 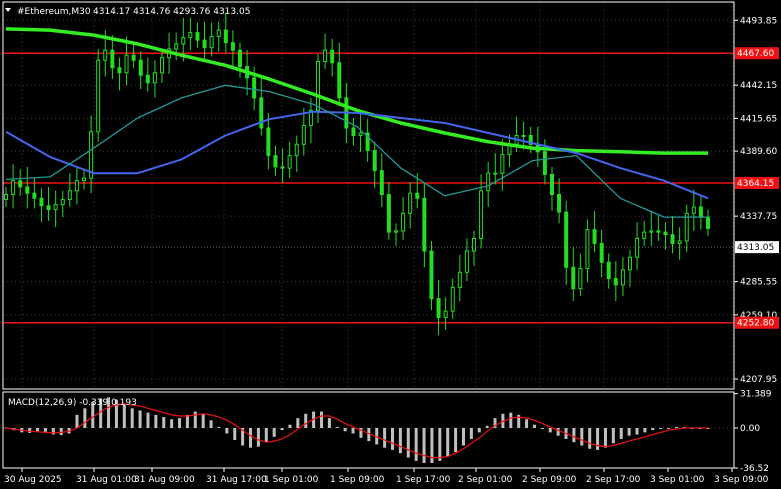 What do you see at coordinates (677, 480) in the screenshot?
I see `x-tick-label: 3 Sep 01:00` at bounding box center [677, 480].